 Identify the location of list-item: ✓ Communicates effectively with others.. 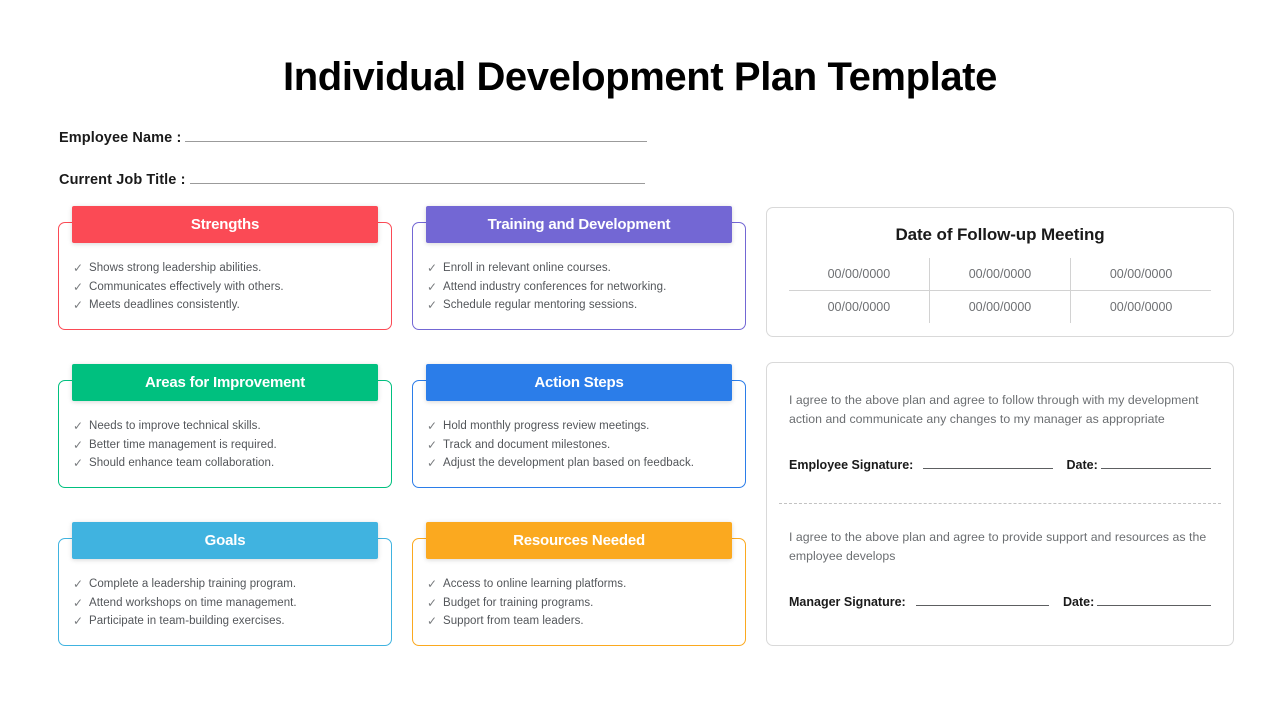
(227, 287).